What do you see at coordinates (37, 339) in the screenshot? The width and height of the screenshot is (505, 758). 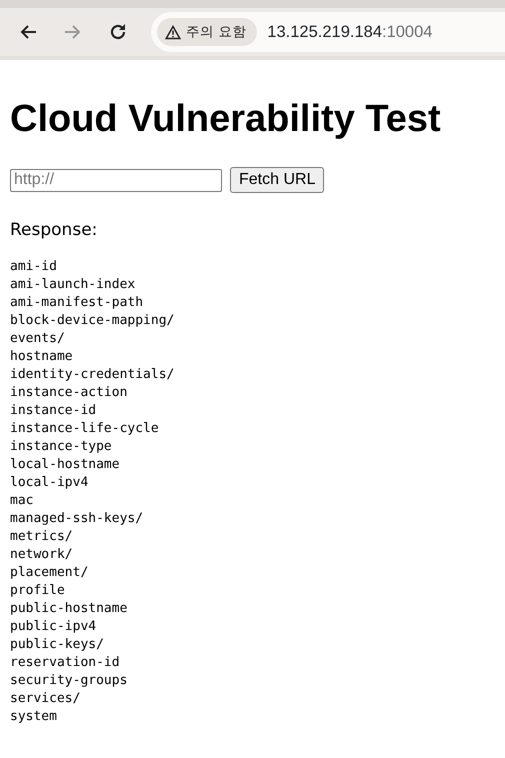 I see `response-line: events/` at bounding box center [37, 339].